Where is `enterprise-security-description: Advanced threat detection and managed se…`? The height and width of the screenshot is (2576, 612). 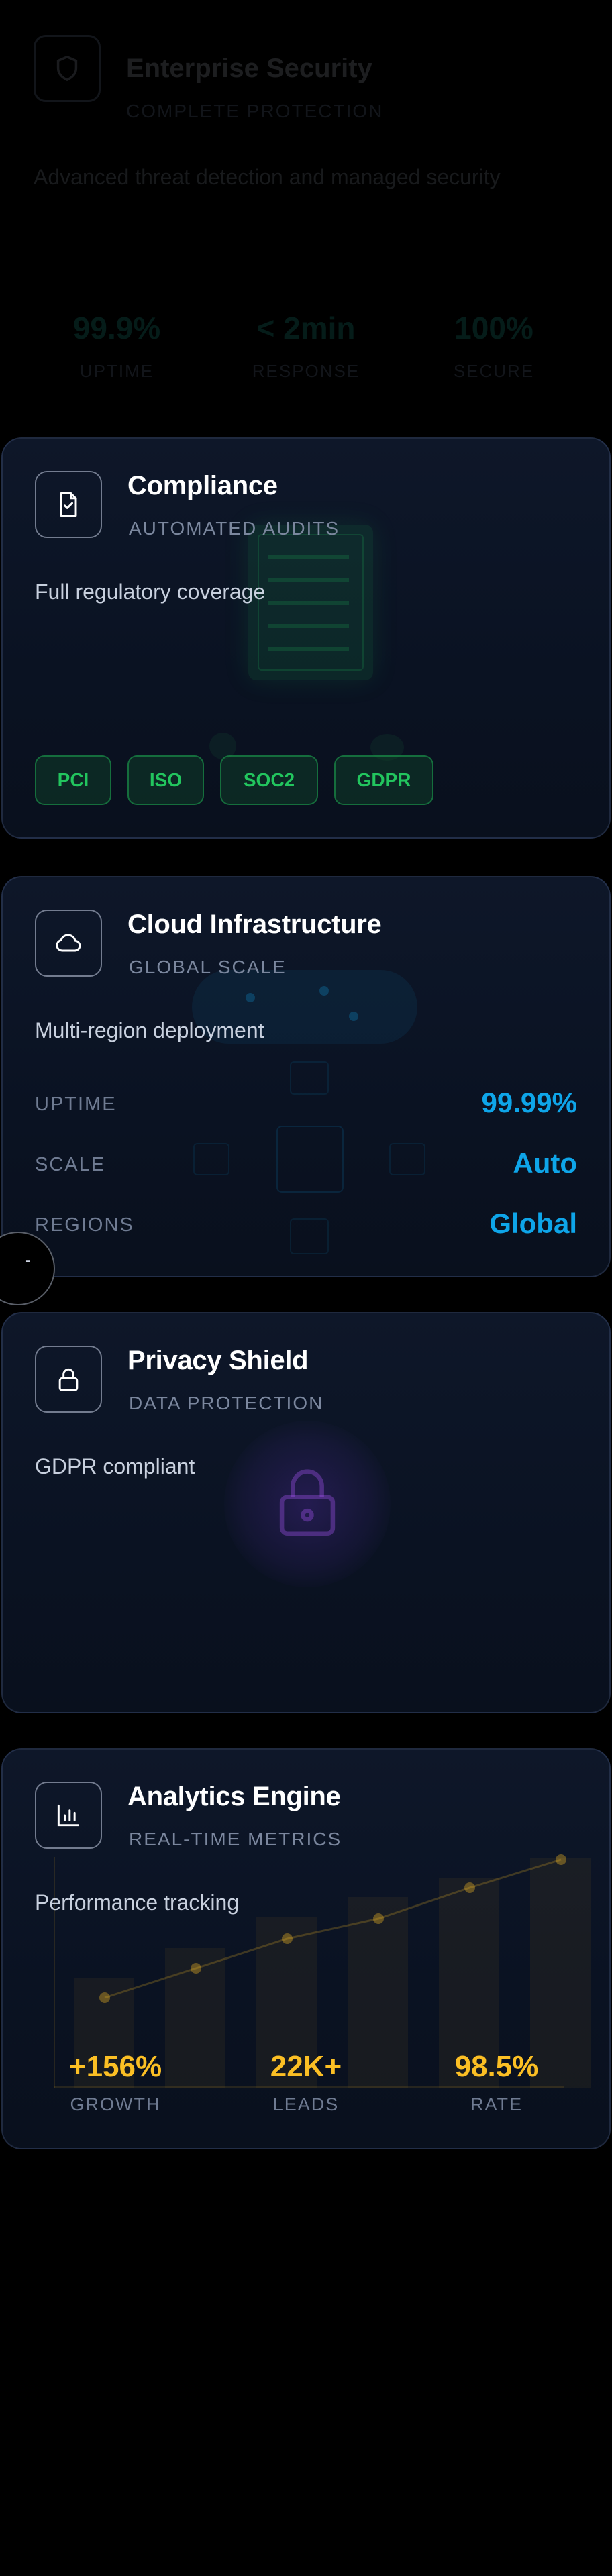 enterprise-security-description: Advanced threat detection and managed se… is located at coordinates (267, 177).